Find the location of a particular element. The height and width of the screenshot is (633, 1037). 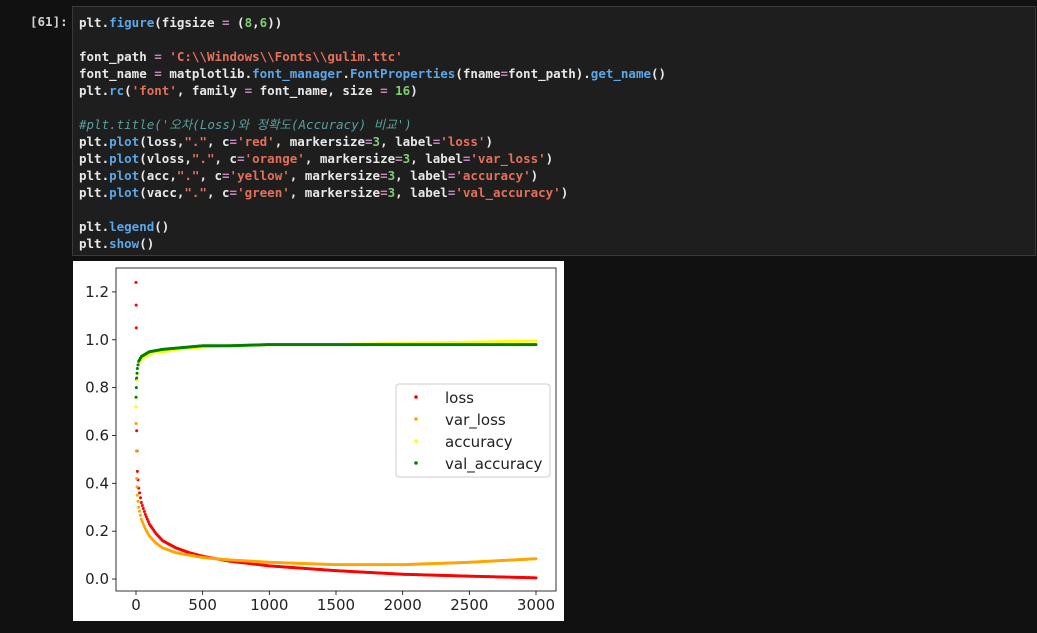

x-tick-label: 1500 is located at coordinates (336, 605).